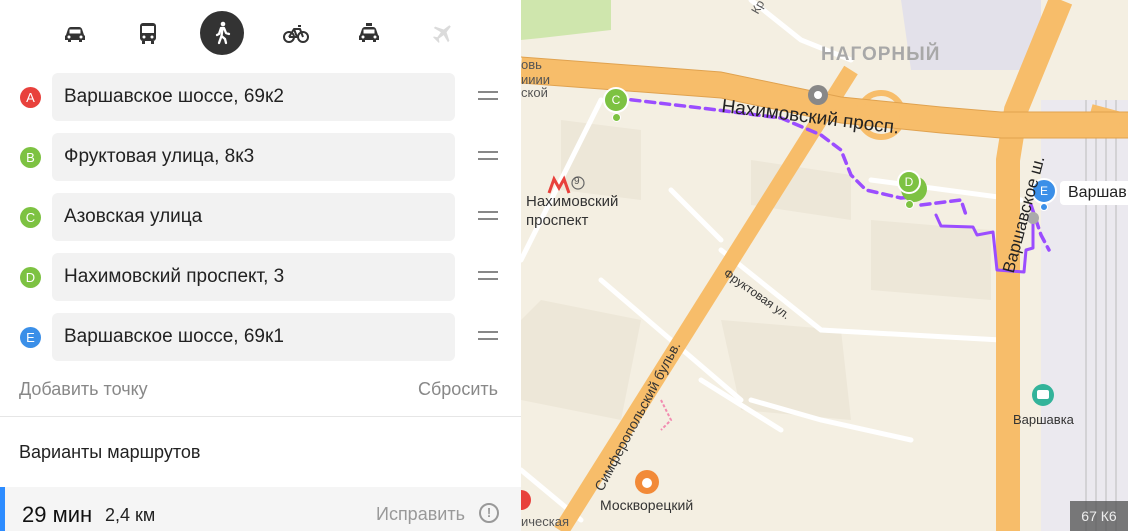  I want to click on drag-handle-d-icon, so click(488, 277).